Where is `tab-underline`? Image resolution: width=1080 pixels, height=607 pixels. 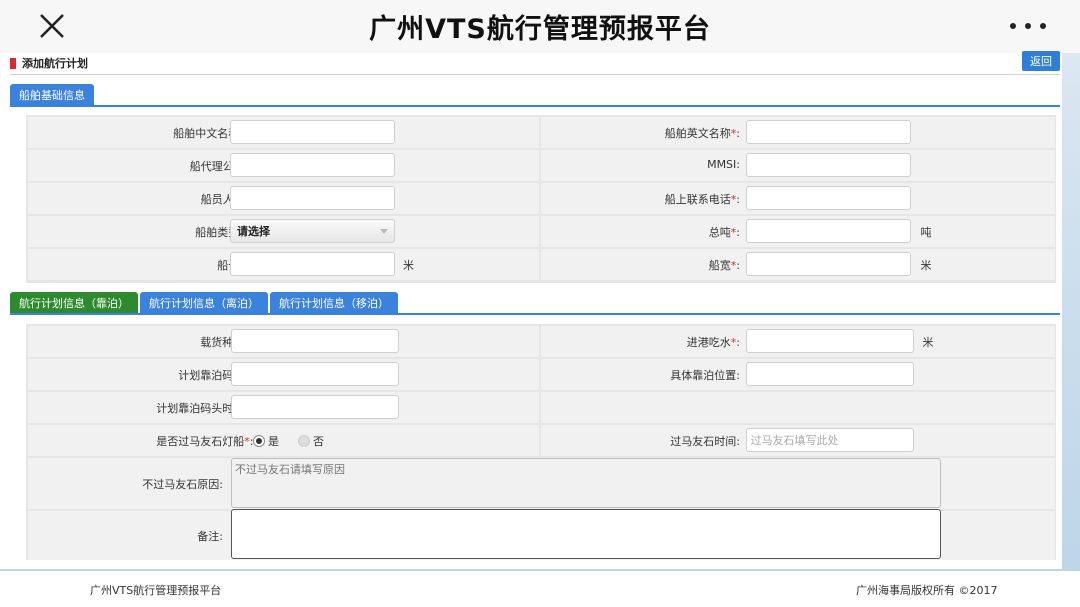
tab-underline is located at coordinates (535, 106).